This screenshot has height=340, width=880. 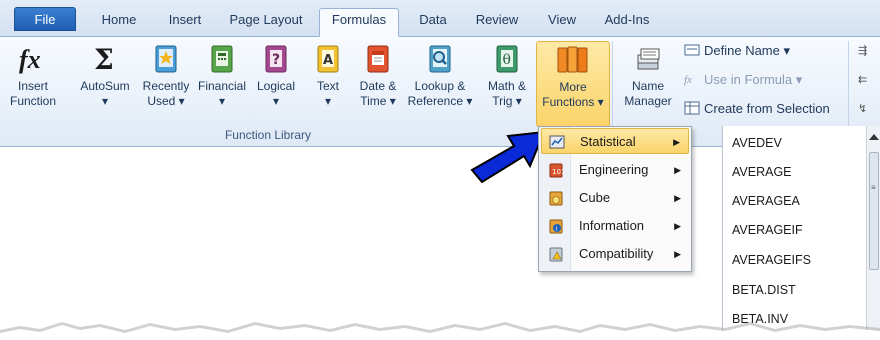 I want to click on menu-item-statistical: Statistical ▶, so click(x=615, y=141).